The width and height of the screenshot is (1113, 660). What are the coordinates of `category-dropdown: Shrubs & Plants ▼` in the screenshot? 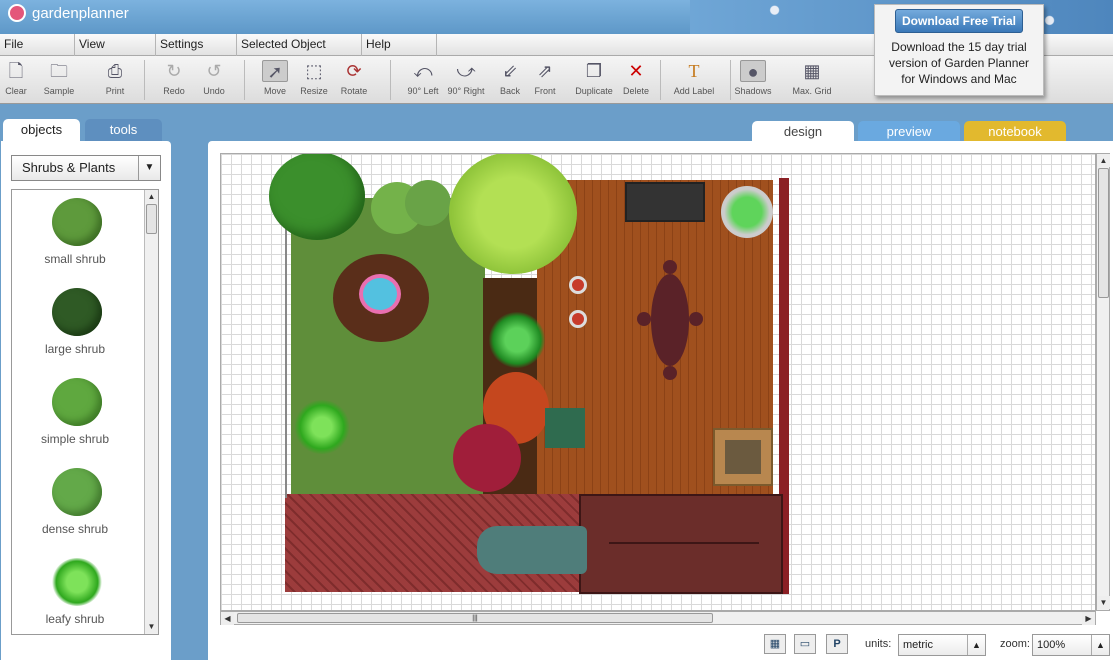 It's located at (86, 168).